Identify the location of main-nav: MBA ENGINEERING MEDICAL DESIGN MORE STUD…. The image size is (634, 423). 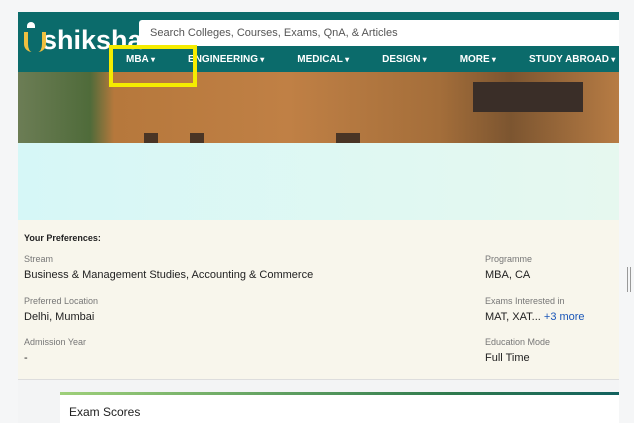
(380, 59).